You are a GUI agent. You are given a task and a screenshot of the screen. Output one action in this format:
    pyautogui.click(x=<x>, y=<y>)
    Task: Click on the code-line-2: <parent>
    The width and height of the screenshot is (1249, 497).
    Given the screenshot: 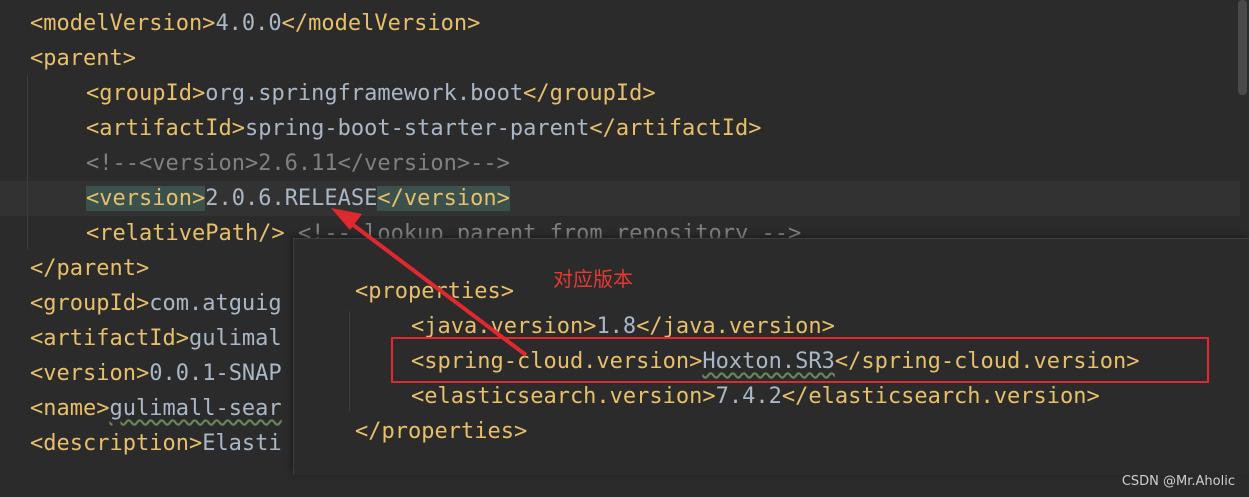 What is the action you would take?
    pyautogui.click(x=68, y=58)
    